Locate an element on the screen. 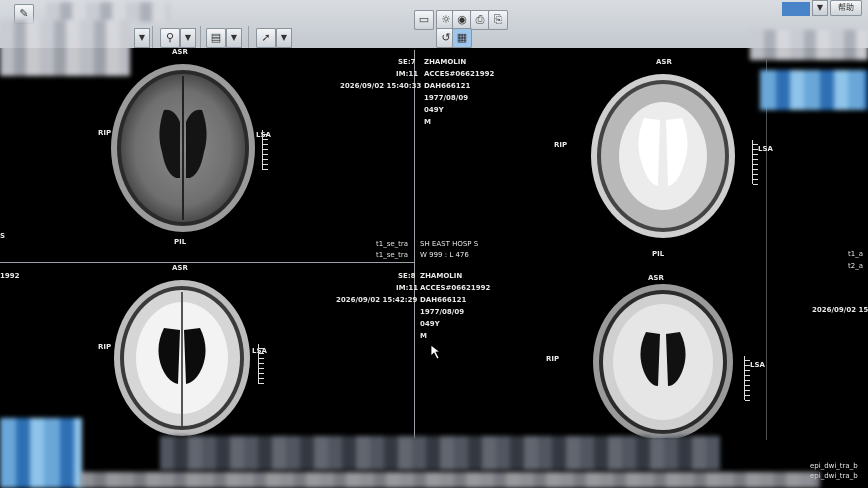  print-icon: ⎘ is located at coordinates (498, 20).